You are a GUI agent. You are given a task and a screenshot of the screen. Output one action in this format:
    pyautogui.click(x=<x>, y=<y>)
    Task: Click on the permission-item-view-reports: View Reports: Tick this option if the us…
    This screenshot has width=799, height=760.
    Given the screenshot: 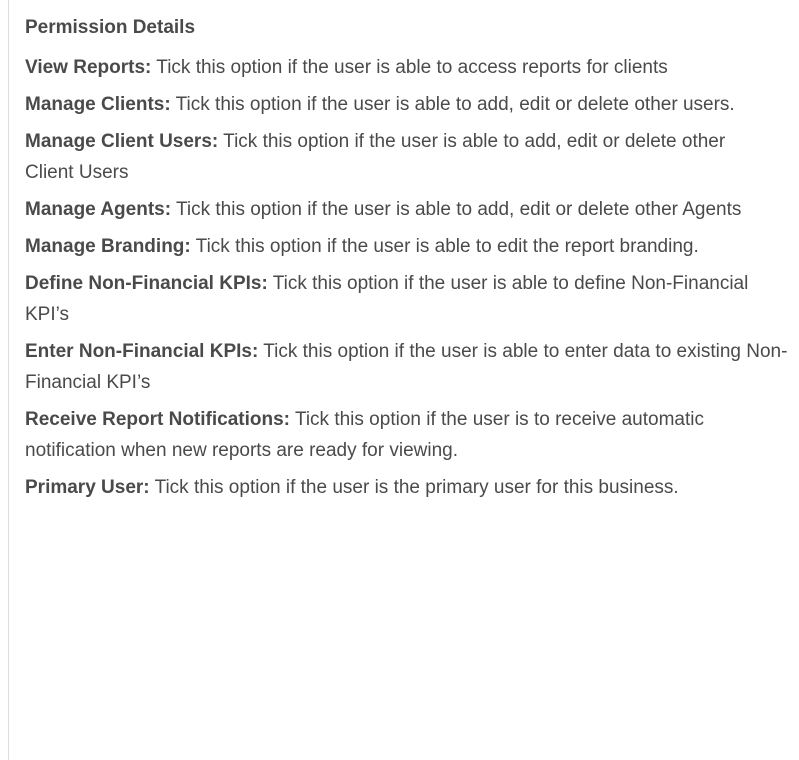 What is the action you would take?
    pyautogui.click(x=375, y=67)
    